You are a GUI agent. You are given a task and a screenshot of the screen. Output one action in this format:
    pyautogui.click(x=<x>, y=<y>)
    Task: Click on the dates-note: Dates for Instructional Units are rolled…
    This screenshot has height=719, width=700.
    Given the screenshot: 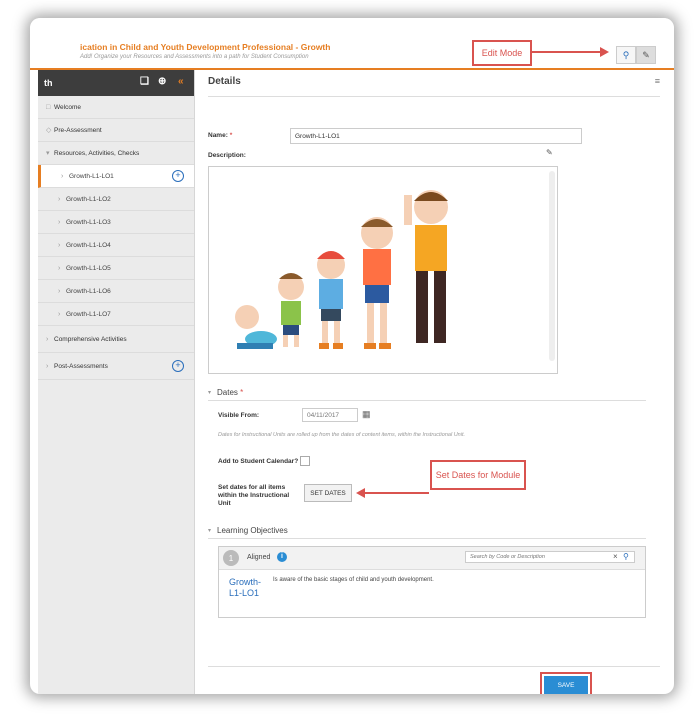 What is the action you would take?
    pyautogui.click(x=342, y=435)
    